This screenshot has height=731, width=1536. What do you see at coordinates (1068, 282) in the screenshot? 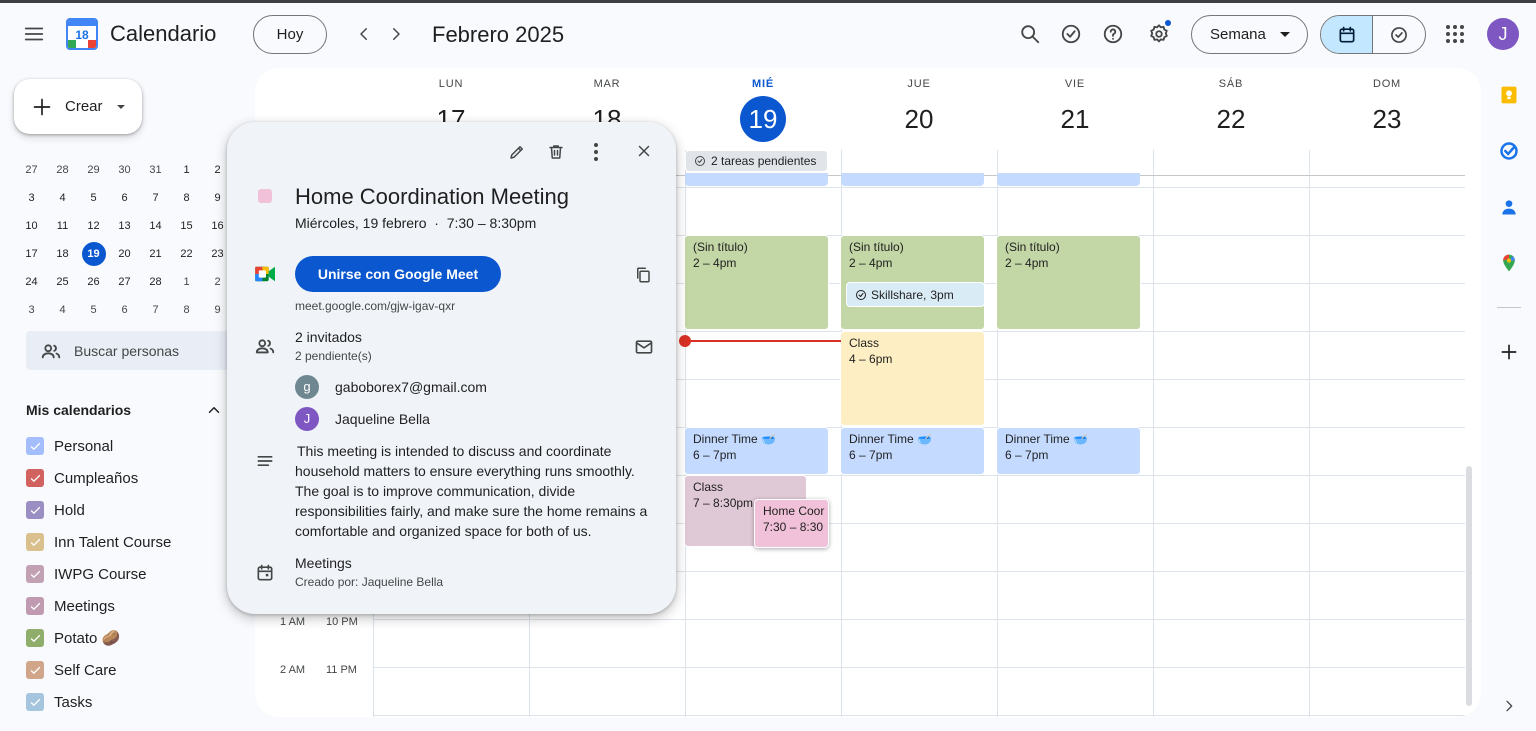
I see `event-untitled-fri: (Sin título) 2 – 4pm` at bounding box center [1068, 282].